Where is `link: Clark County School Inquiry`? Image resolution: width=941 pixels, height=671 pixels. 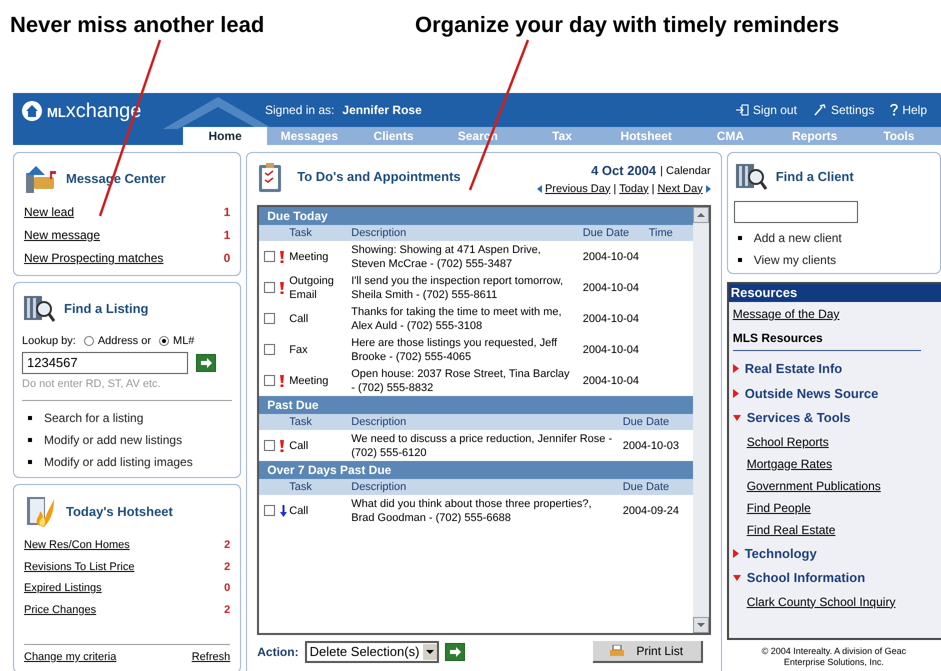 link: Clark County School Inquiry is located at coordinates (841, 601).